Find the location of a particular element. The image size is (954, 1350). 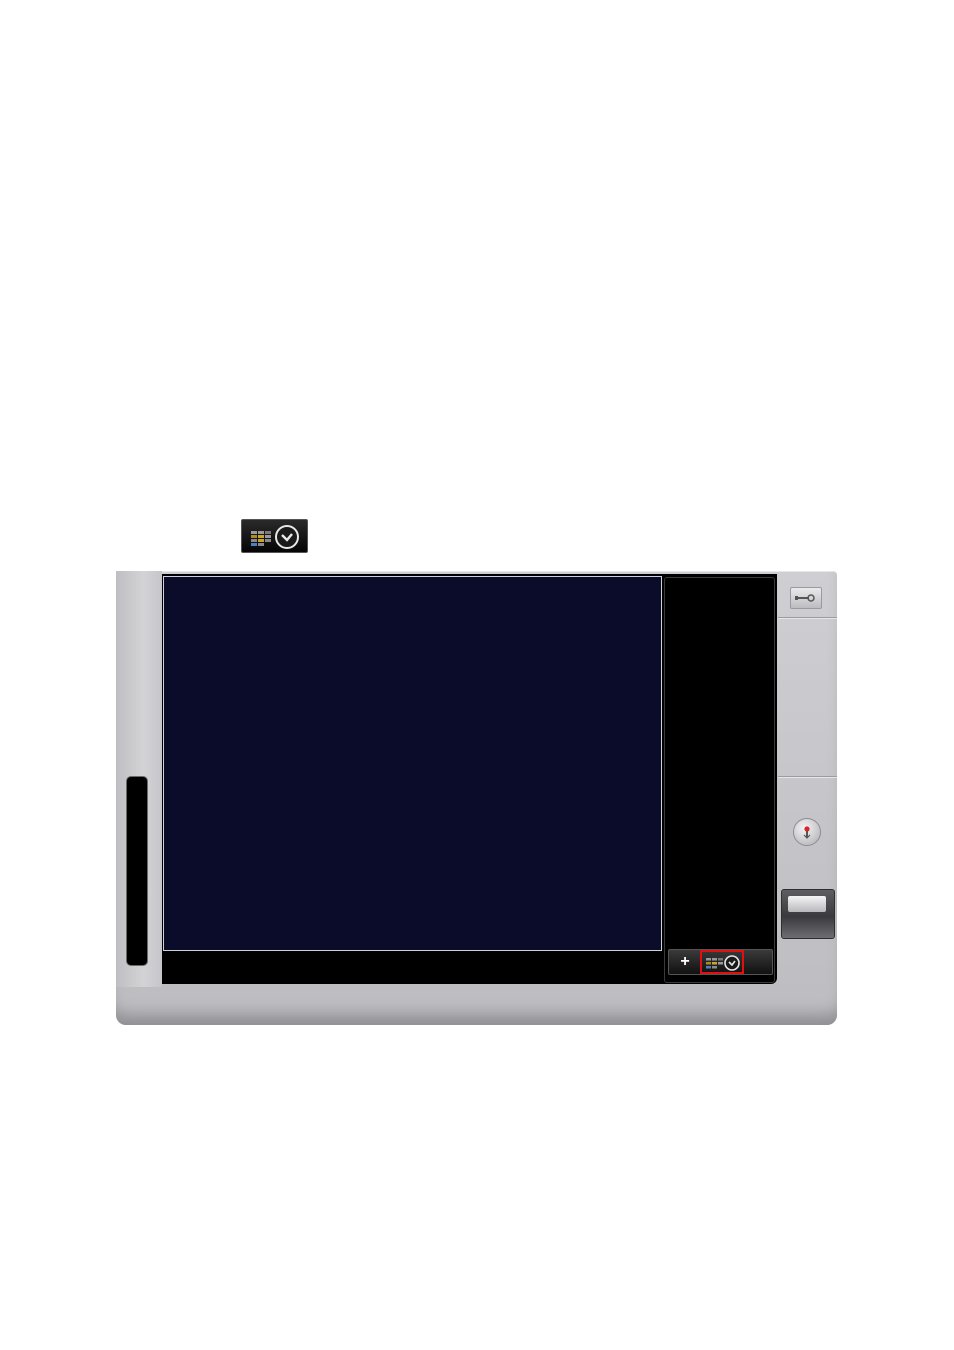

left-panel is located at coordinates (139, 779).